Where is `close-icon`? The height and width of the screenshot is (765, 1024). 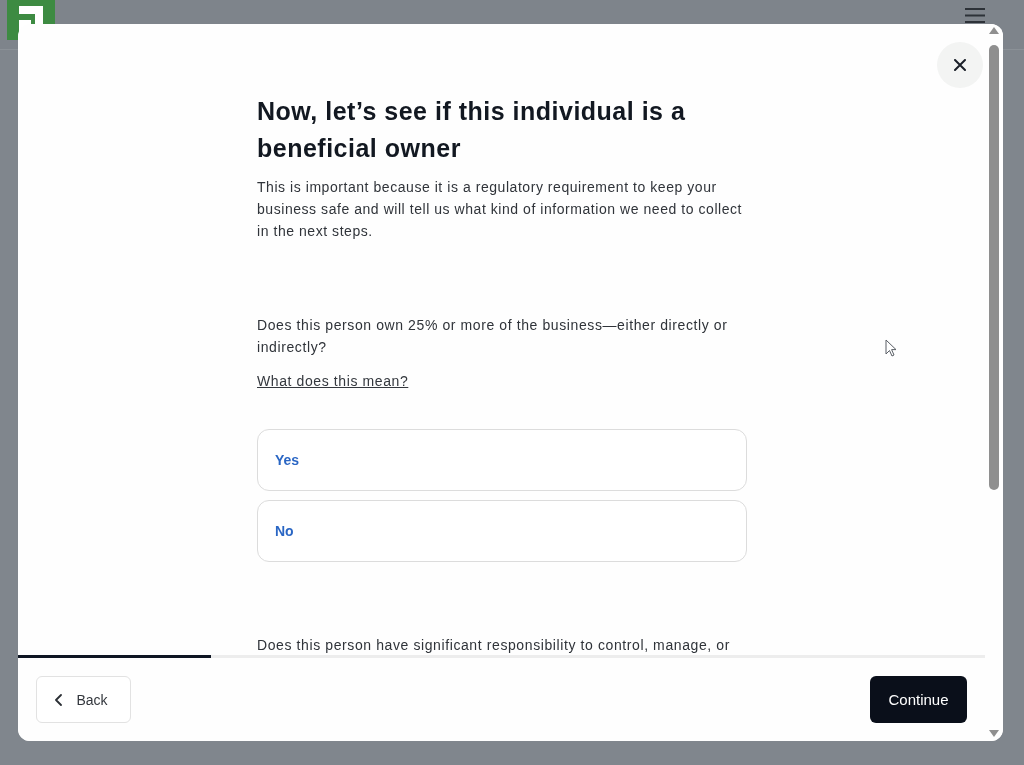 close-icon is located at coordinates (960, 65).